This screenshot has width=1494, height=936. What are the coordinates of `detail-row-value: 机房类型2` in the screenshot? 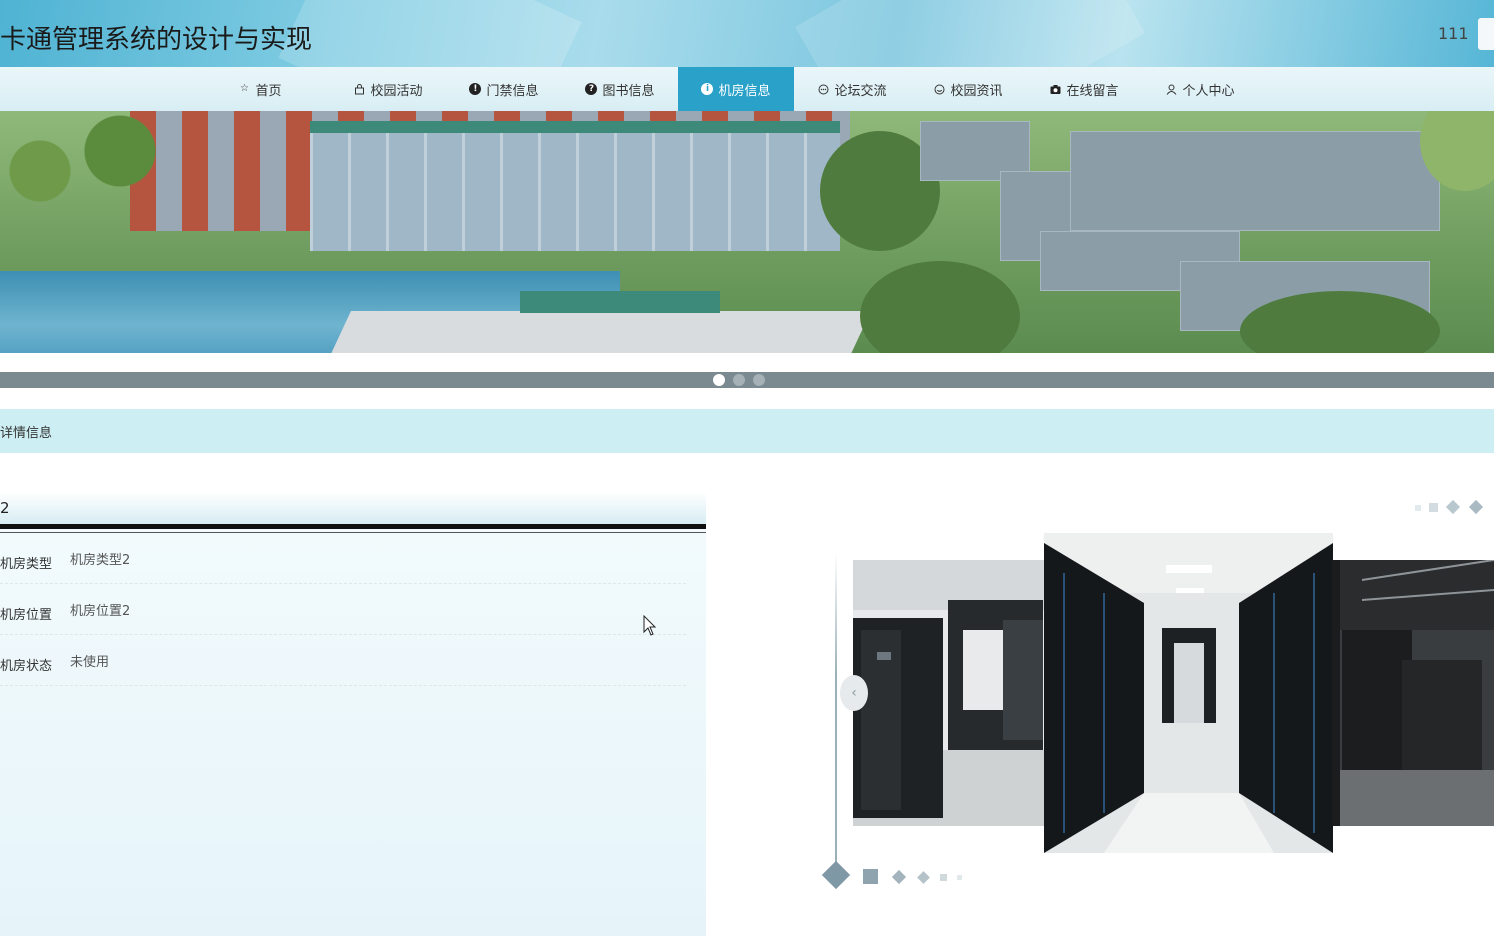 It's located at (100, 560).